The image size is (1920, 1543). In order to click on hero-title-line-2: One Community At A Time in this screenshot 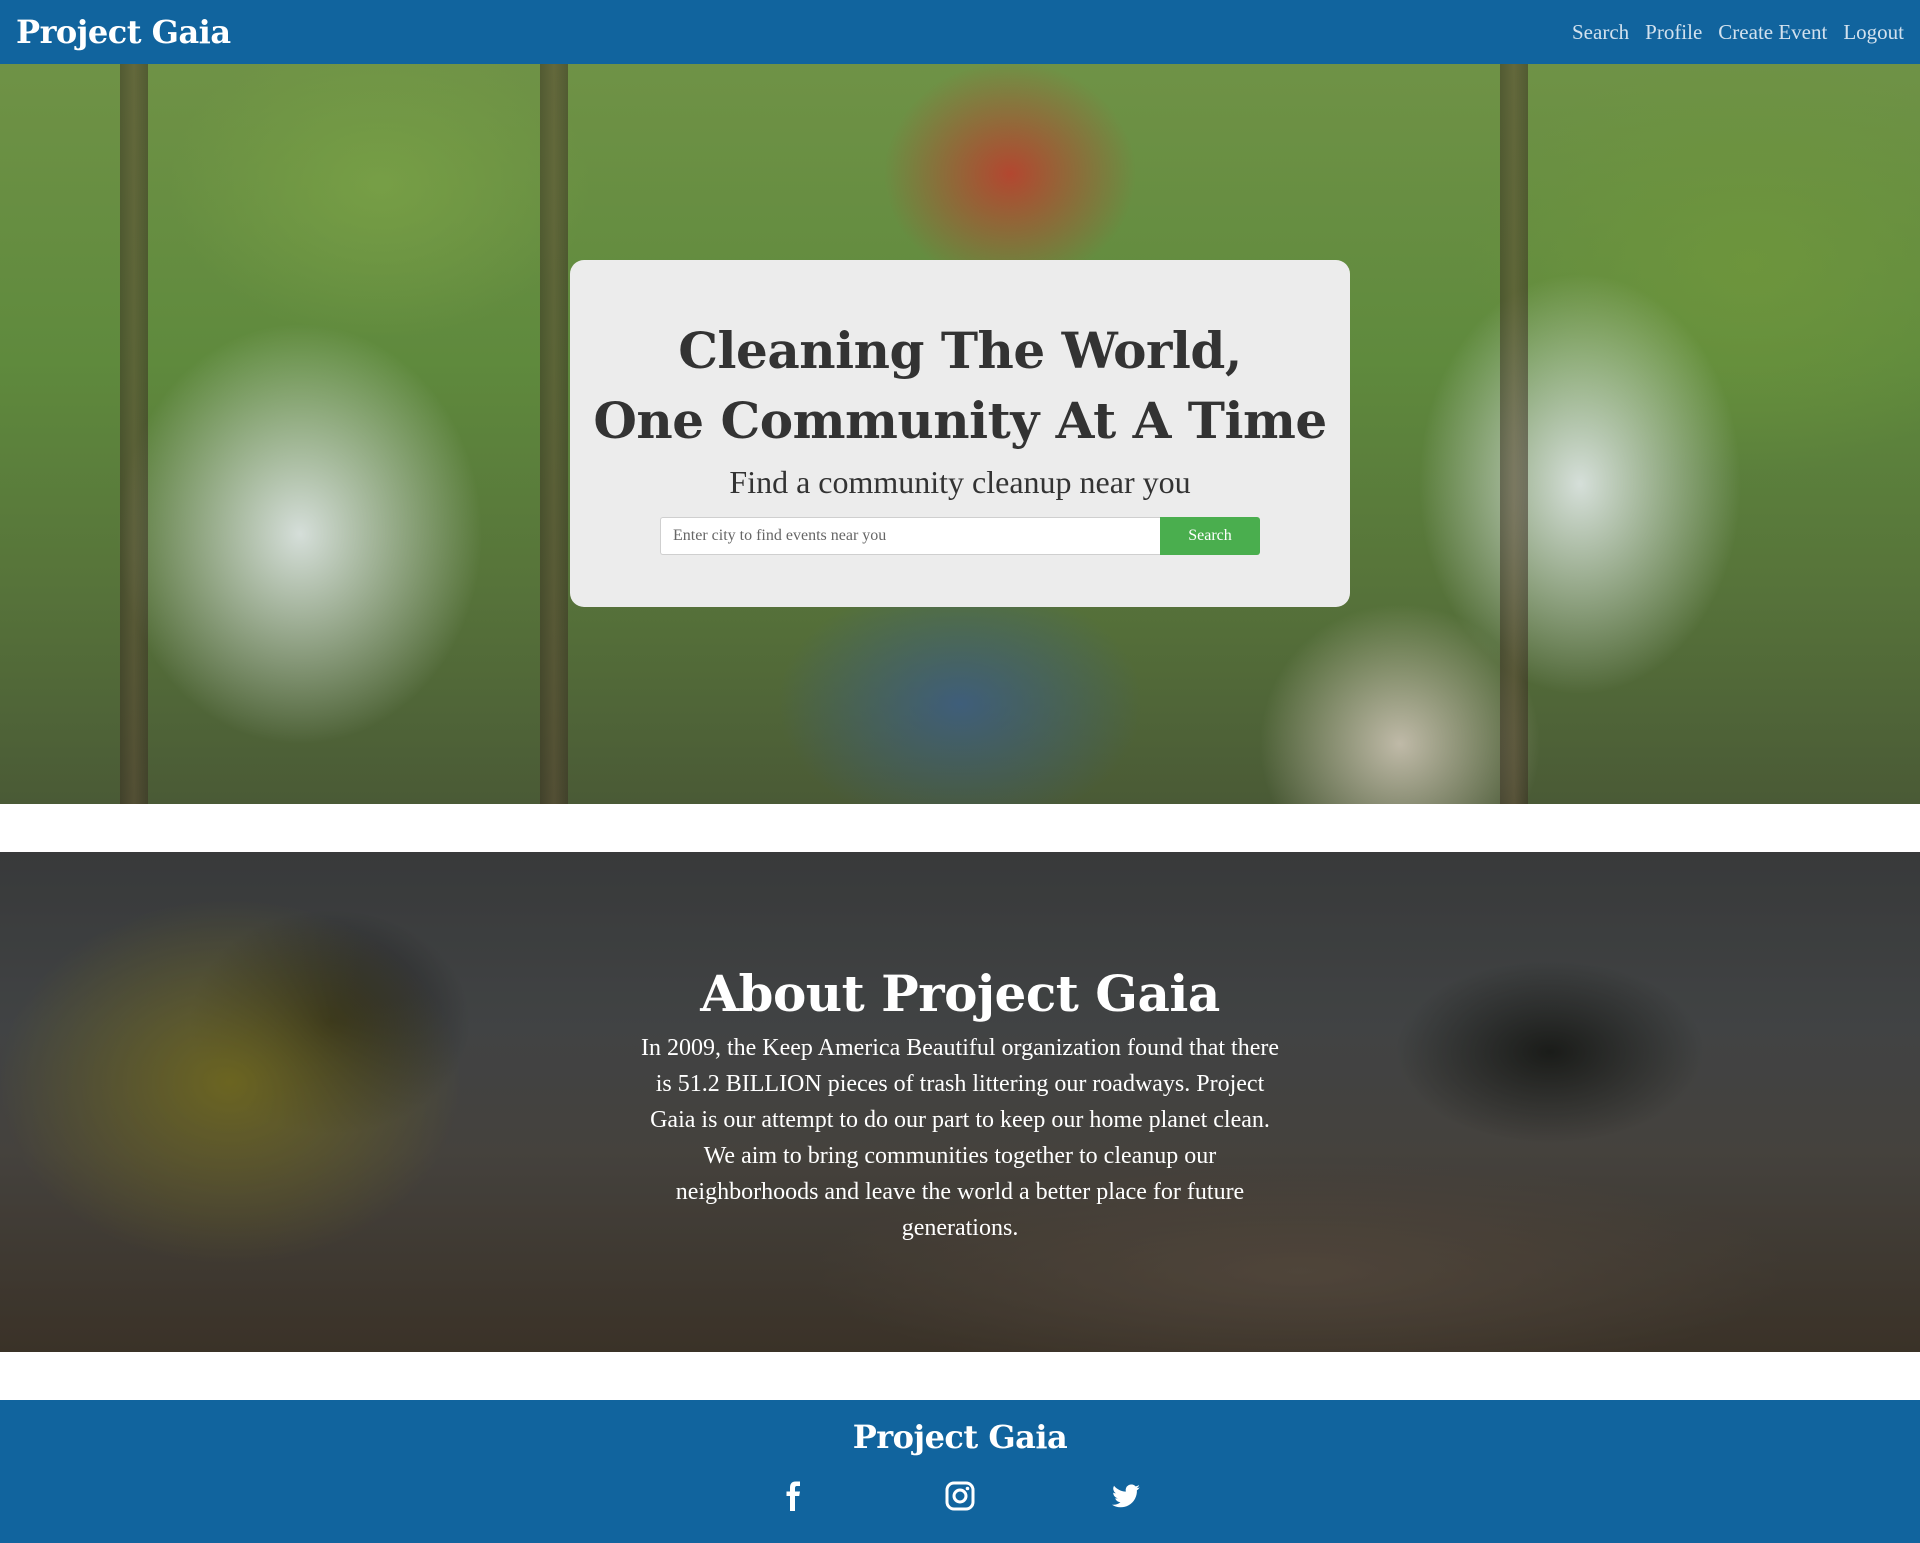, I will do `click(960, 420)`.